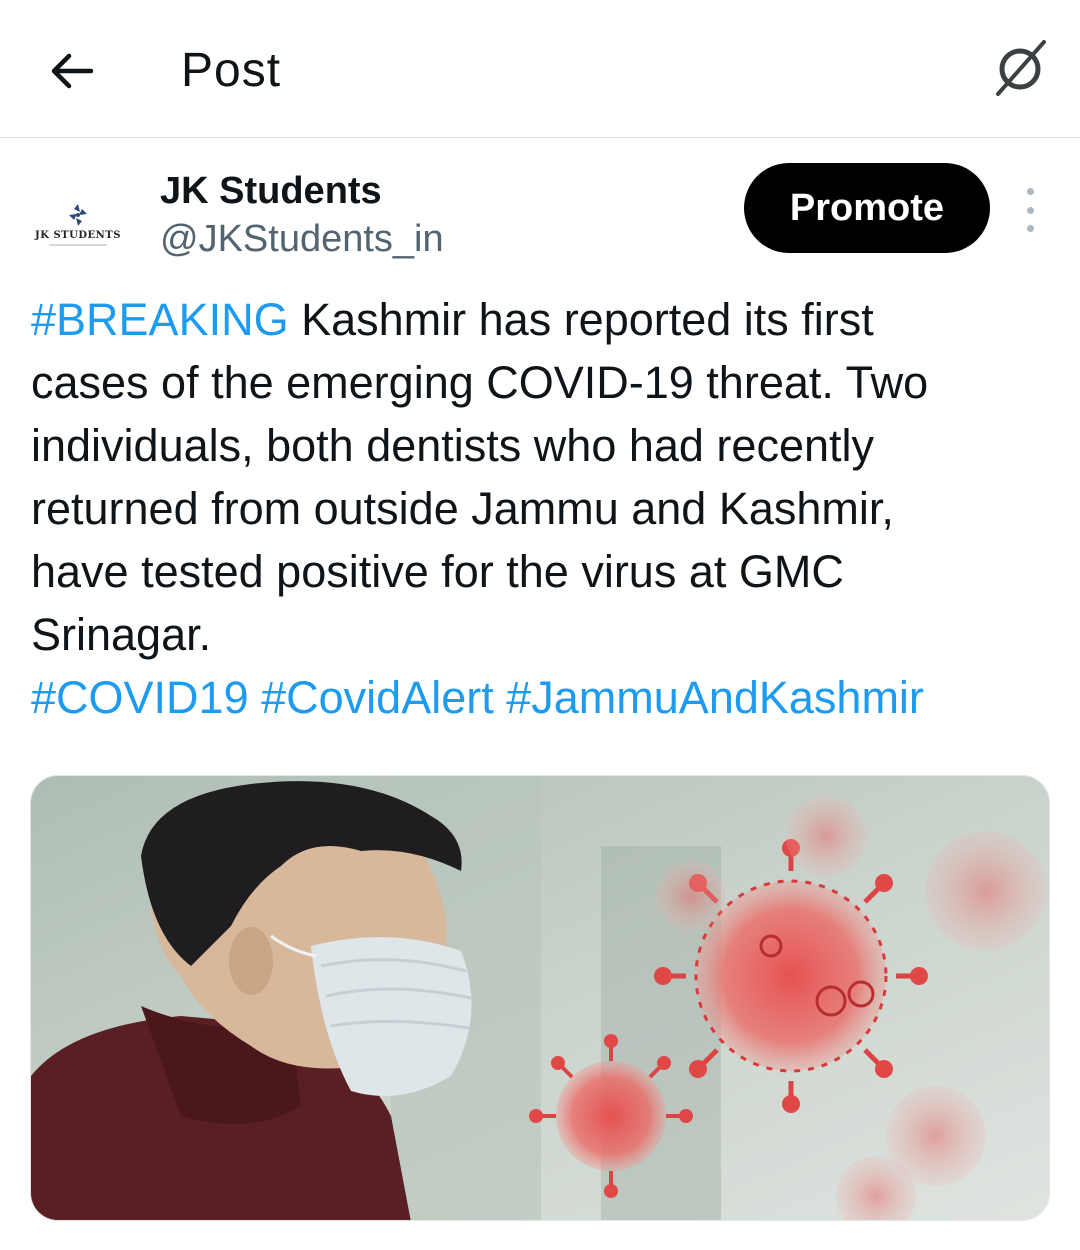  Describe the element at coordinates (140, 697) in the screenshot. I see `hashtag-covid19: #COVID19` at that location.